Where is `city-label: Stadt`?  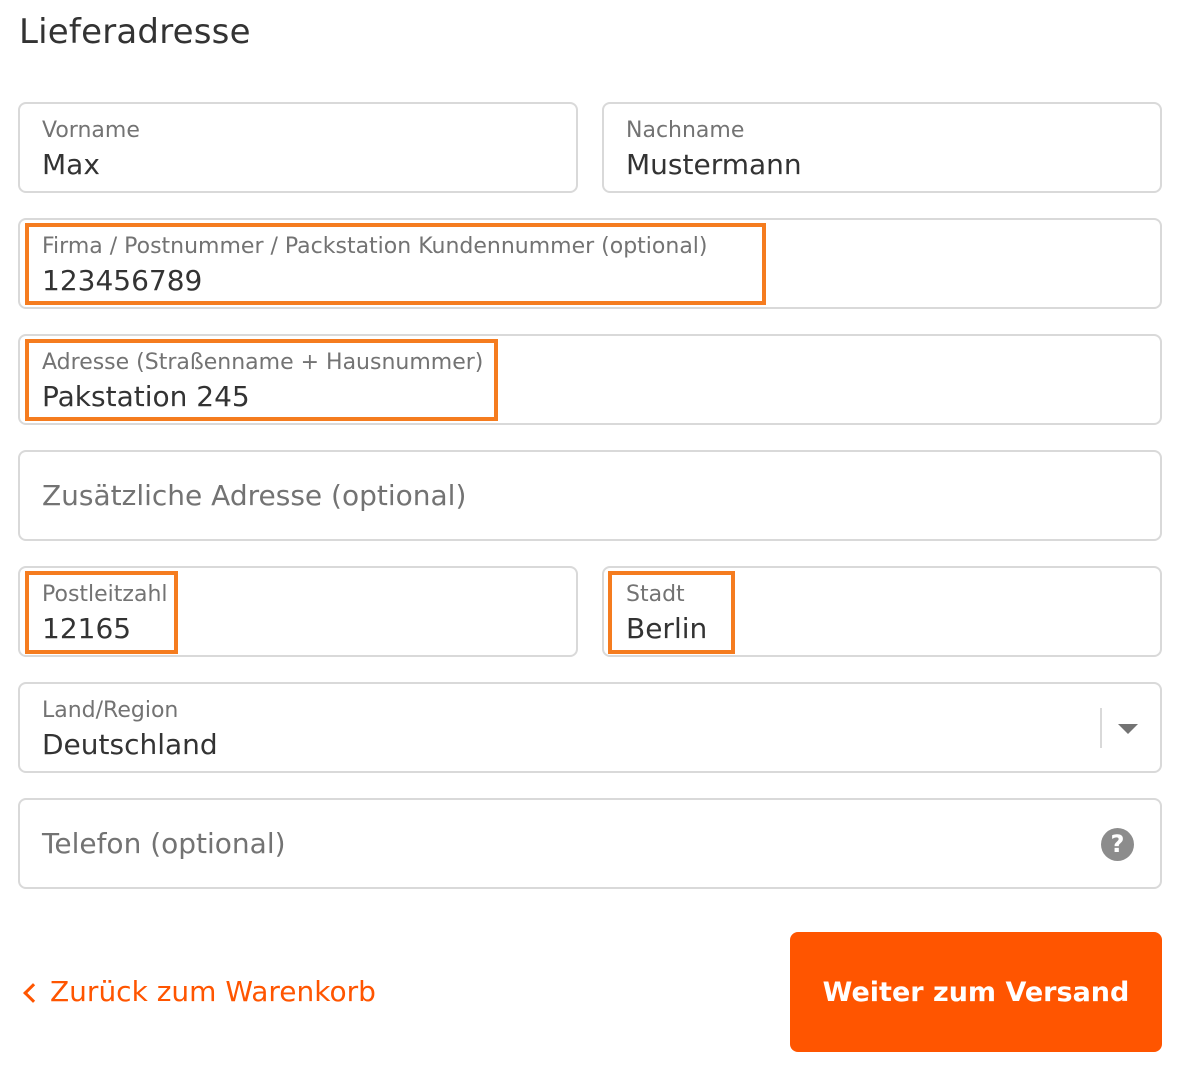
city-label: Stadt is located at coordinates (655, 594).